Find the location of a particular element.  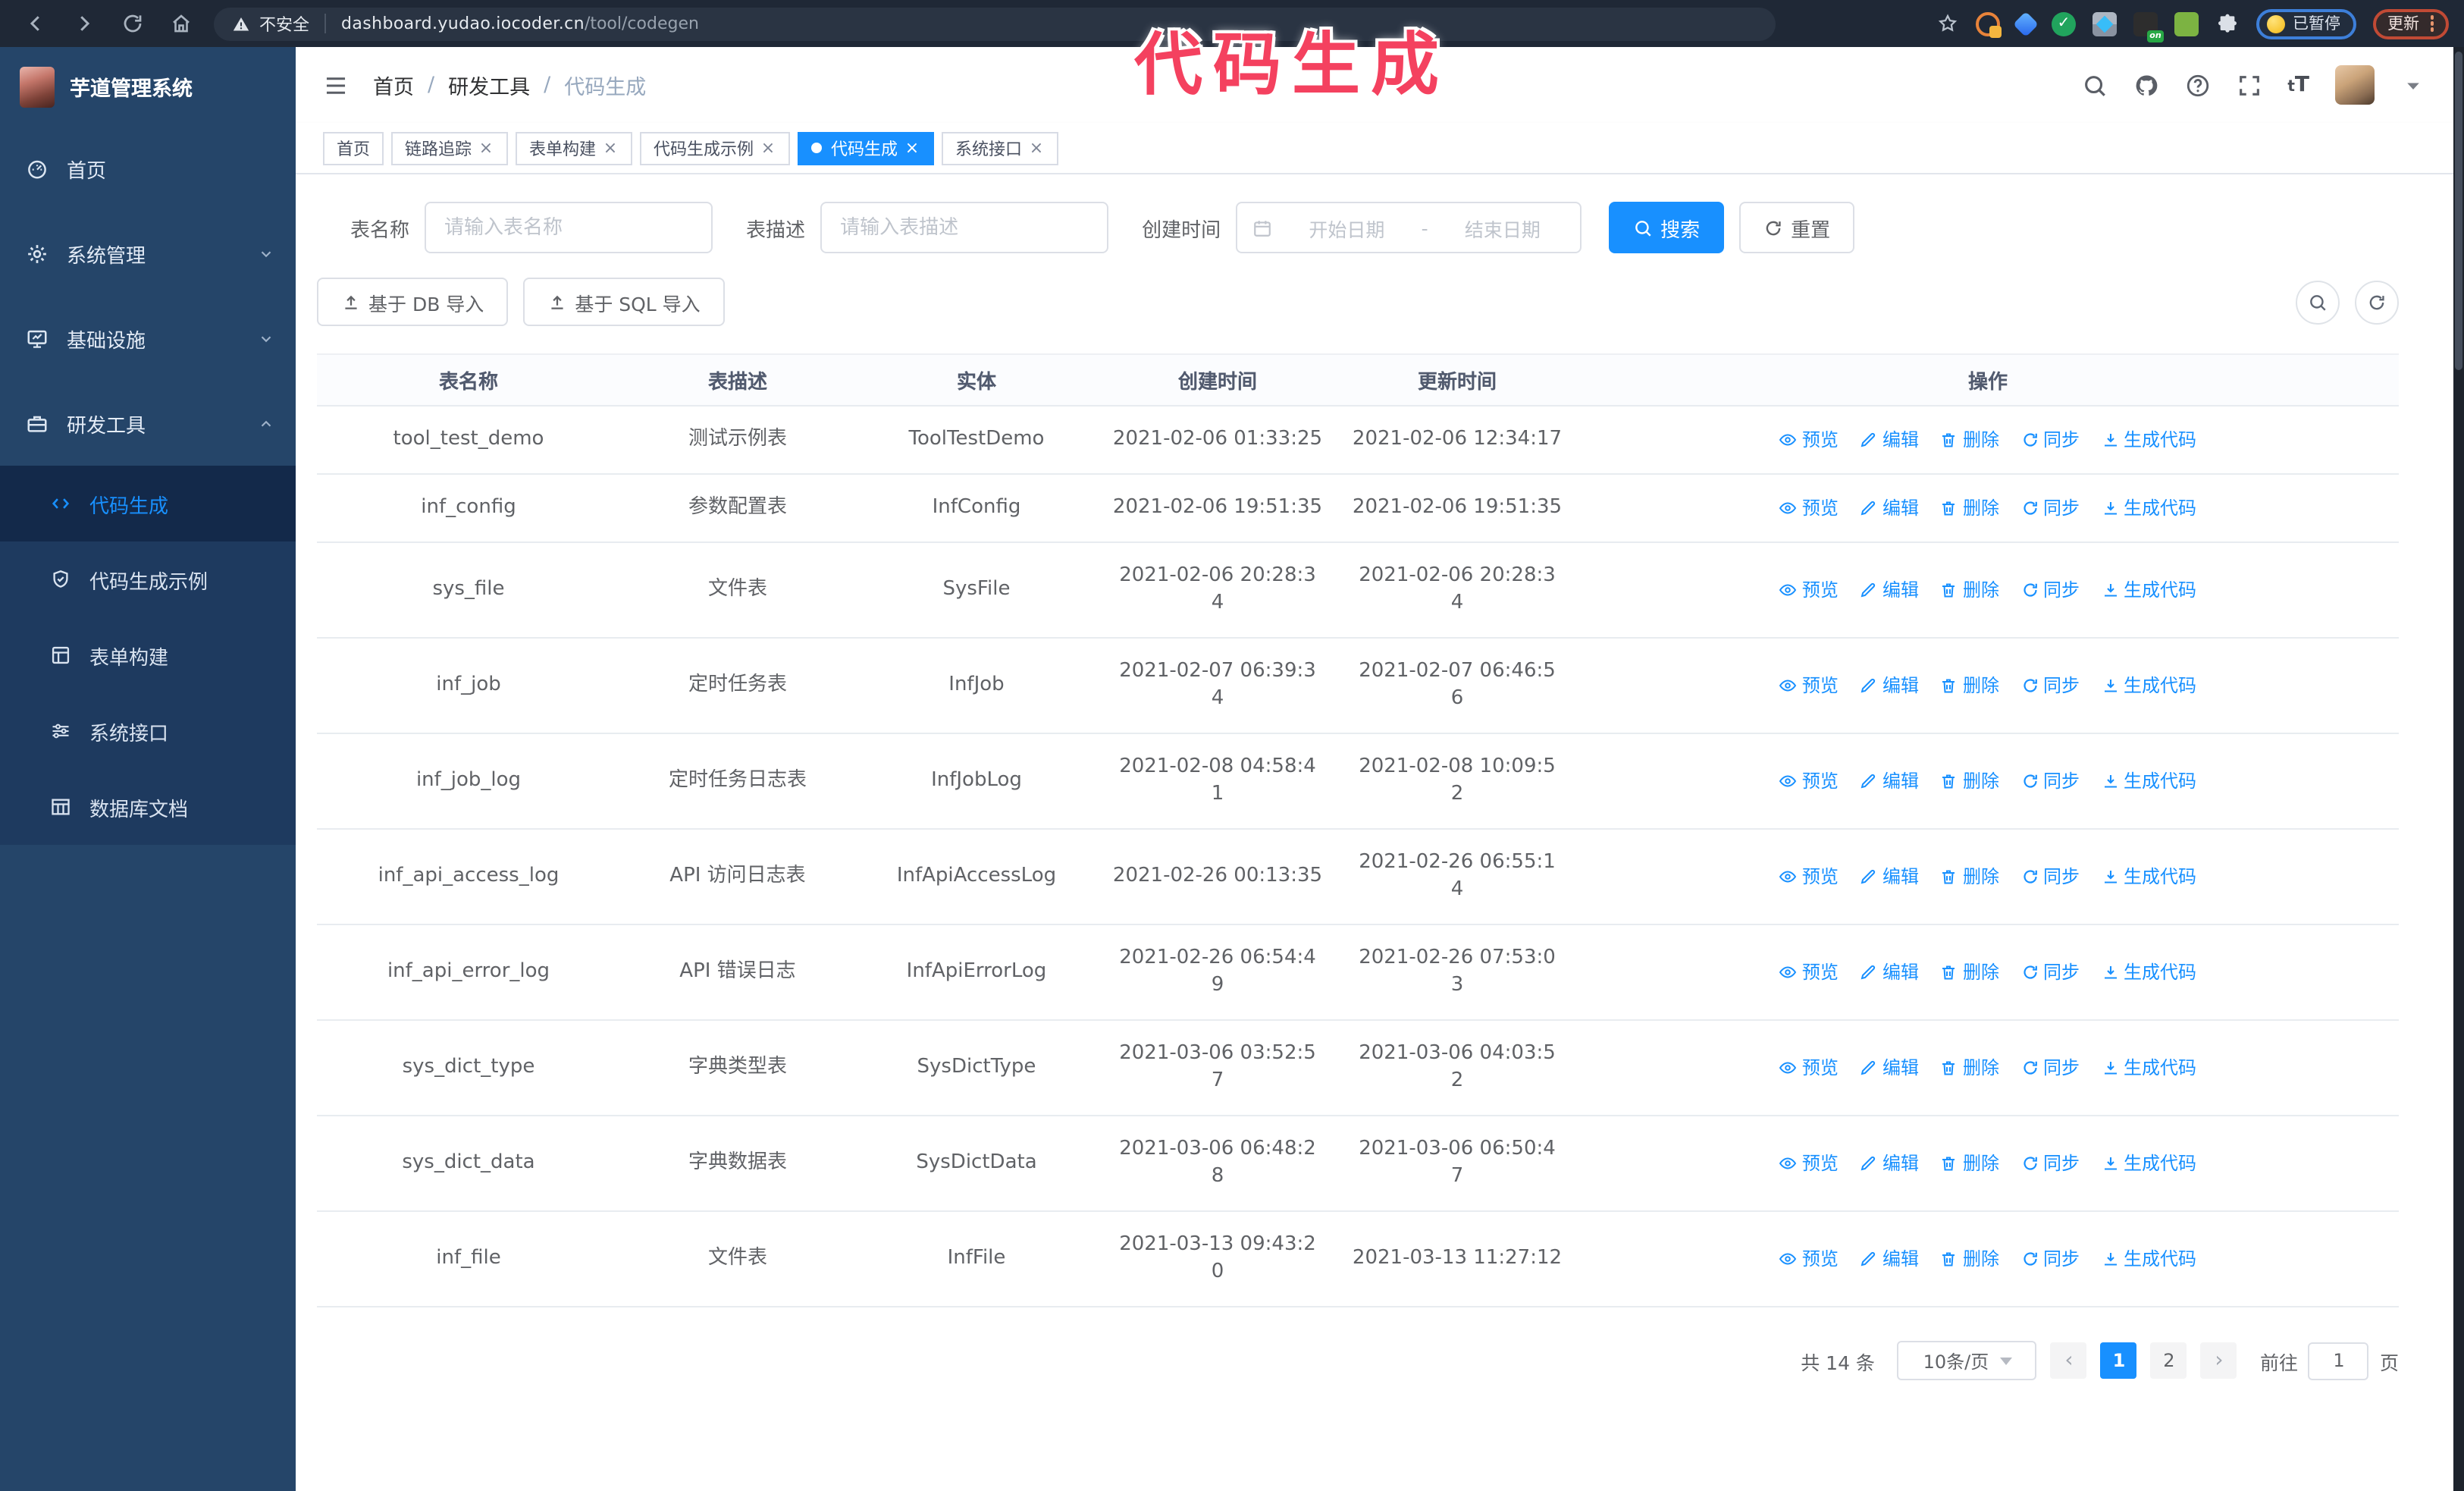

import-db-button: 基于 DB 导入 is located at coordinates (413, 302).